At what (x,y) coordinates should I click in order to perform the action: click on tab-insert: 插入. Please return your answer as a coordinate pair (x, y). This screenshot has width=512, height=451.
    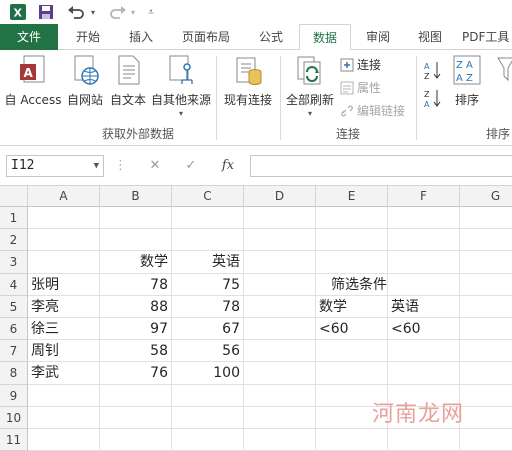
    Looking at the image, I should click on (141, 37).